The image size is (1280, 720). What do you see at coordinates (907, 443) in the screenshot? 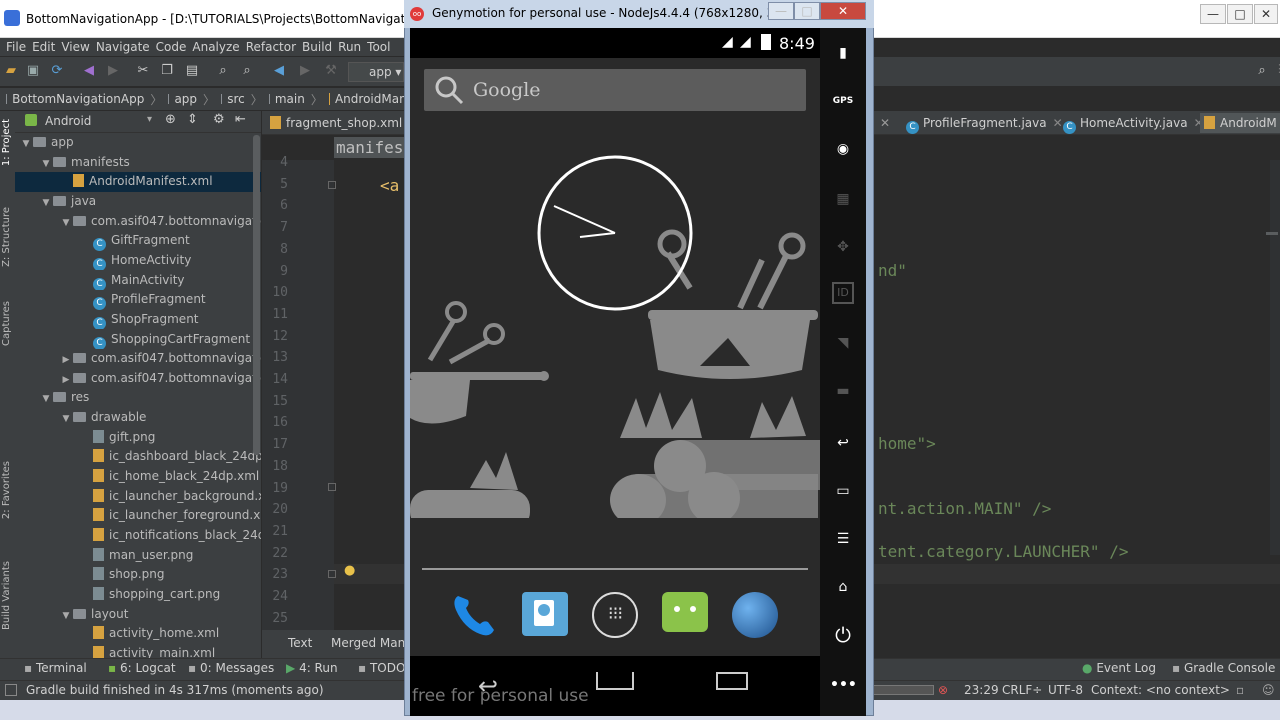
I see `code-line-17: home">` at bounding box center [907, 443].